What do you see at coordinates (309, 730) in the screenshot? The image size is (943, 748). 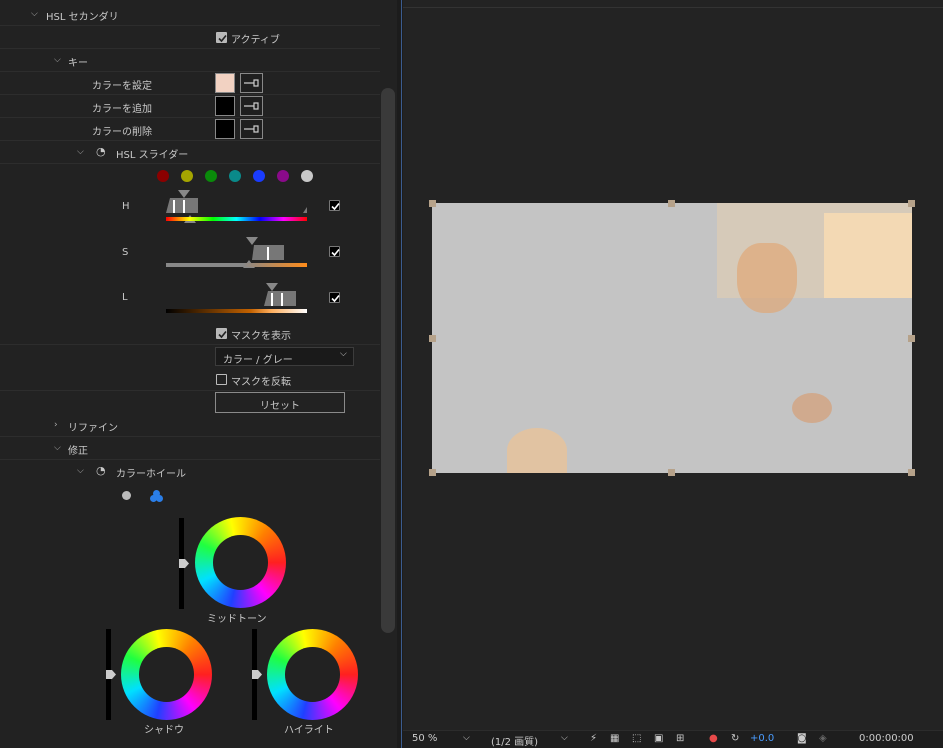 I see `highlight-label: ハイライト` at bounding box center [309, 730].